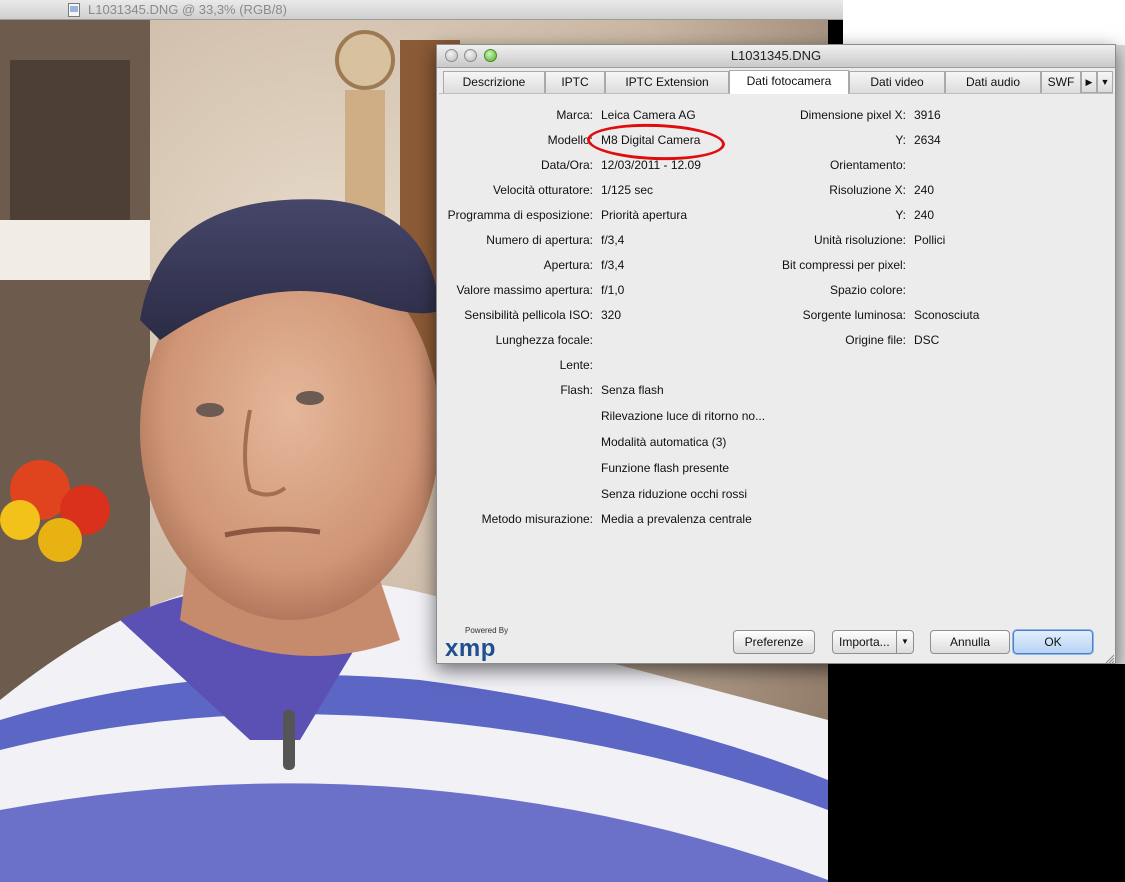 This screenshot has width=1125, height=882. What do you see at coordinates (665, 468) in the screenshot?
I see `flash-detail-function: Funzione flash presente` at bounding box center [665, 468].